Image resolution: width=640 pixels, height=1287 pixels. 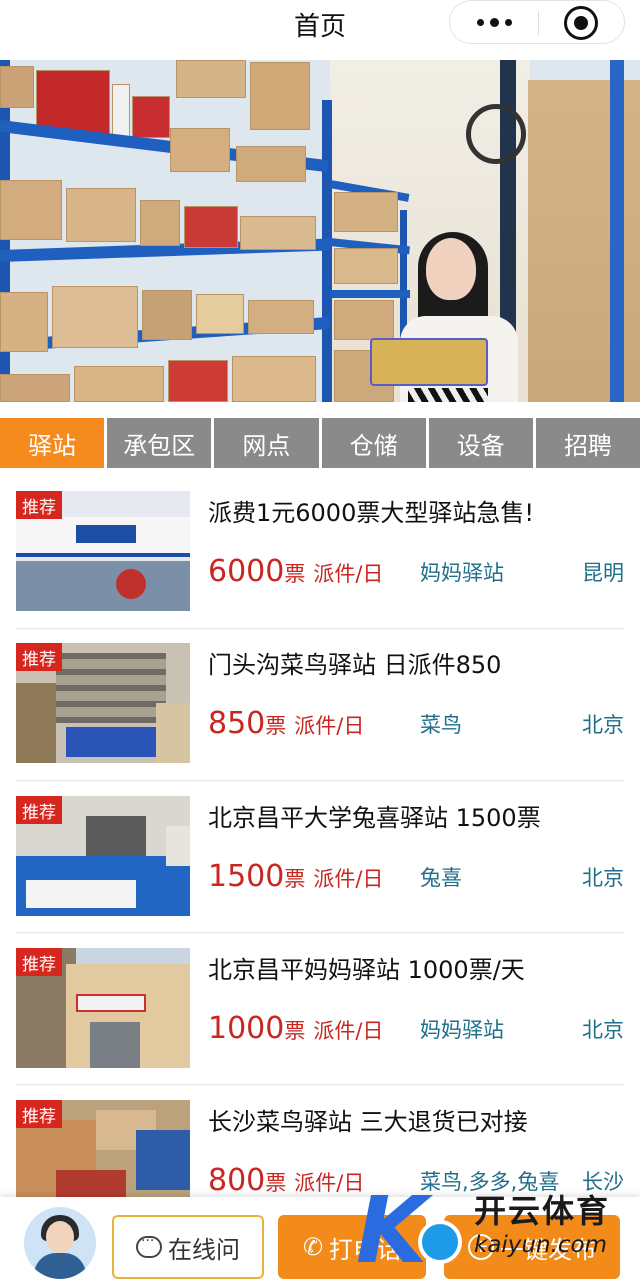 What do you see at coordinates (374, 815) in the screenshot?
I see `listing-title: 北京昌平大学兔喜驿站 1500票` at bounding box center [374, 815].